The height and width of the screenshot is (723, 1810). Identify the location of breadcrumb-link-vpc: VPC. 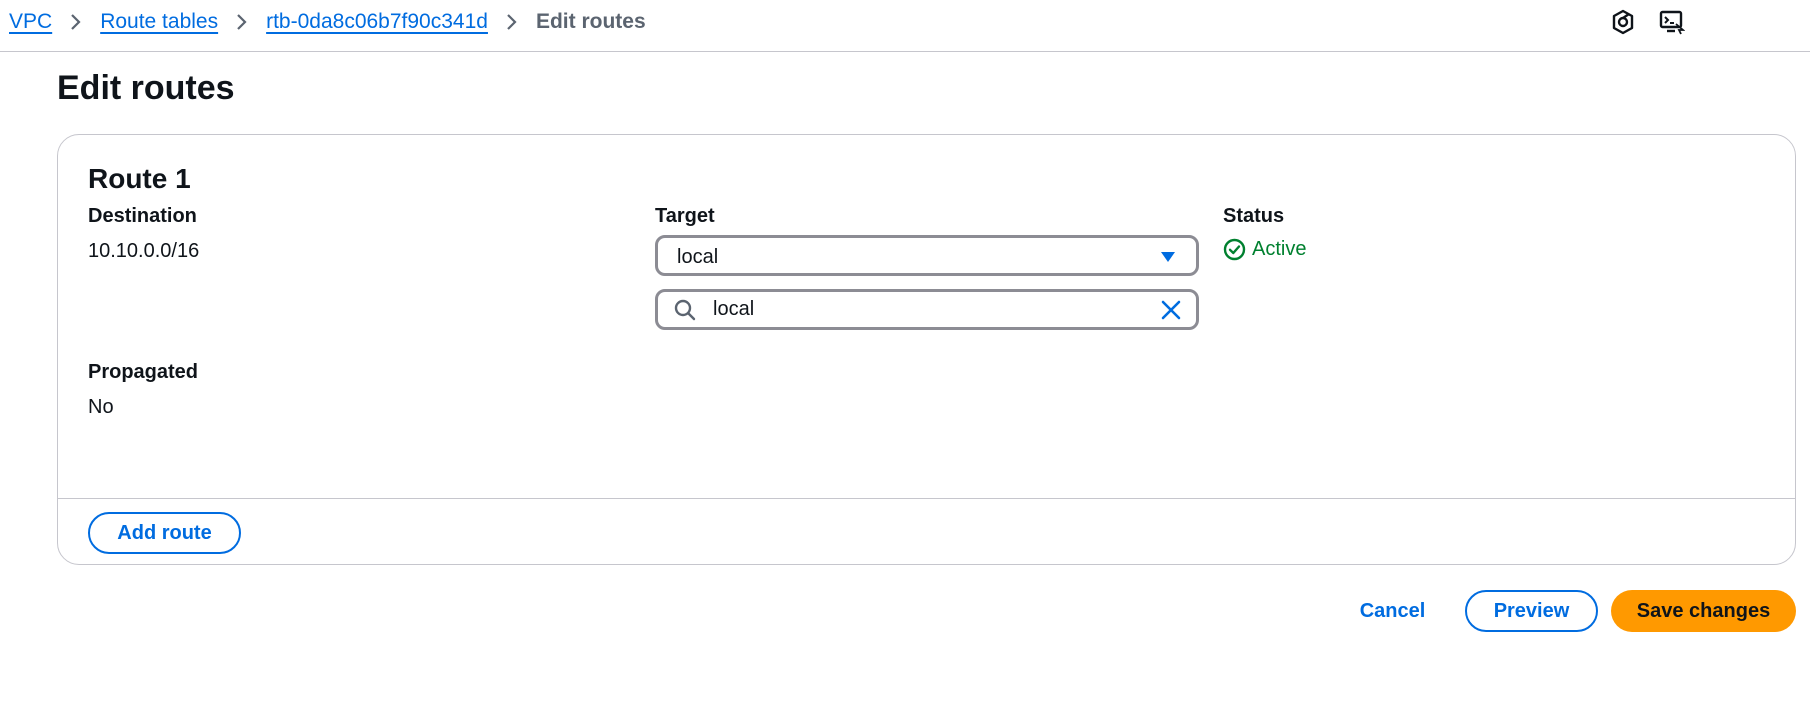
(30, 22).